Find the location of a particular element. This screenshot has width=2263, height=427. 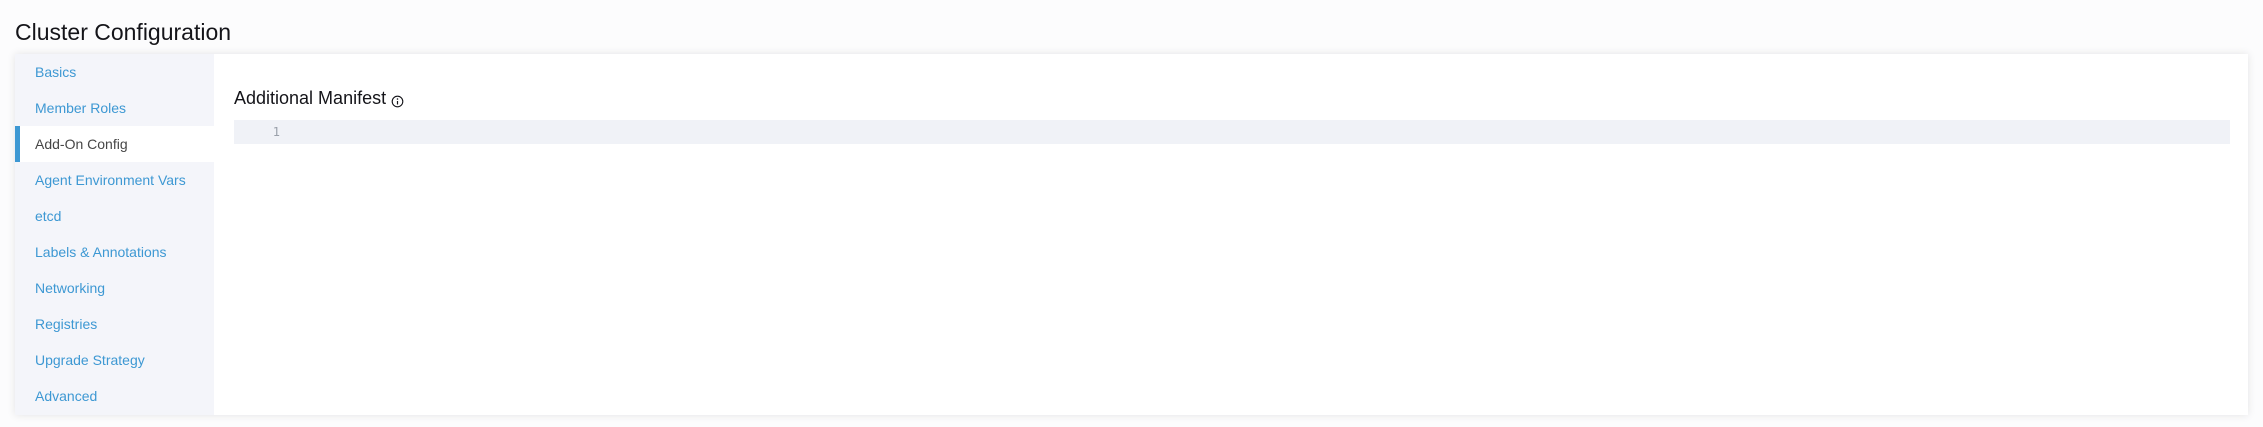

sidebar-item-registries: Registries is located at coordinates (114, 324).